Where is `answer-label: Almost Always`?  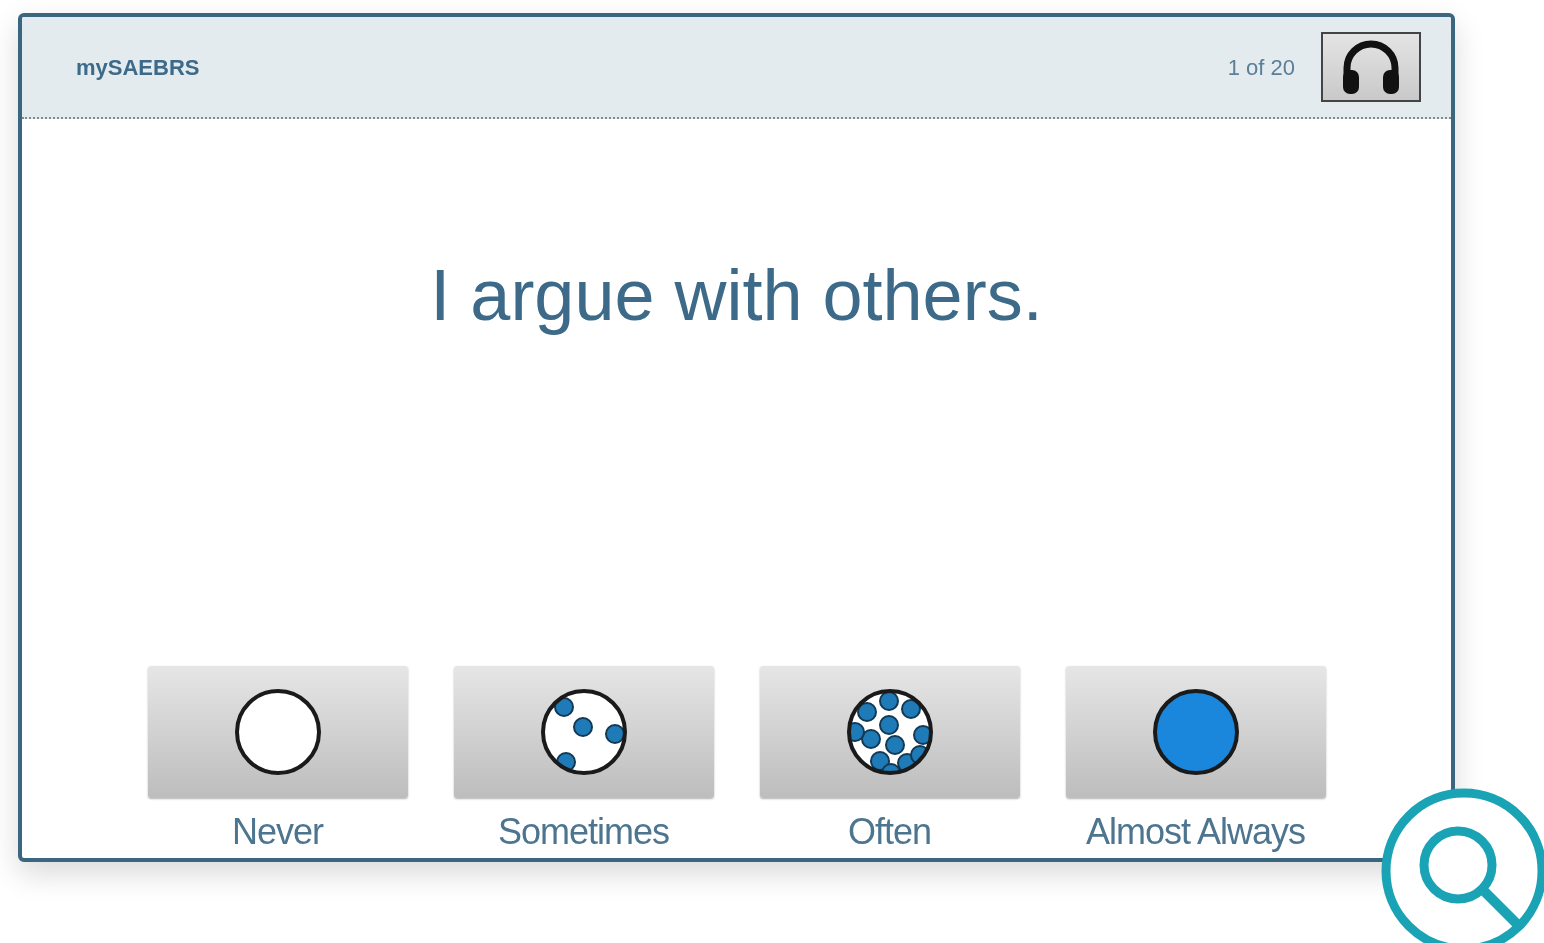
answer-label: Almost Always is located at coordinates (1195, 832).